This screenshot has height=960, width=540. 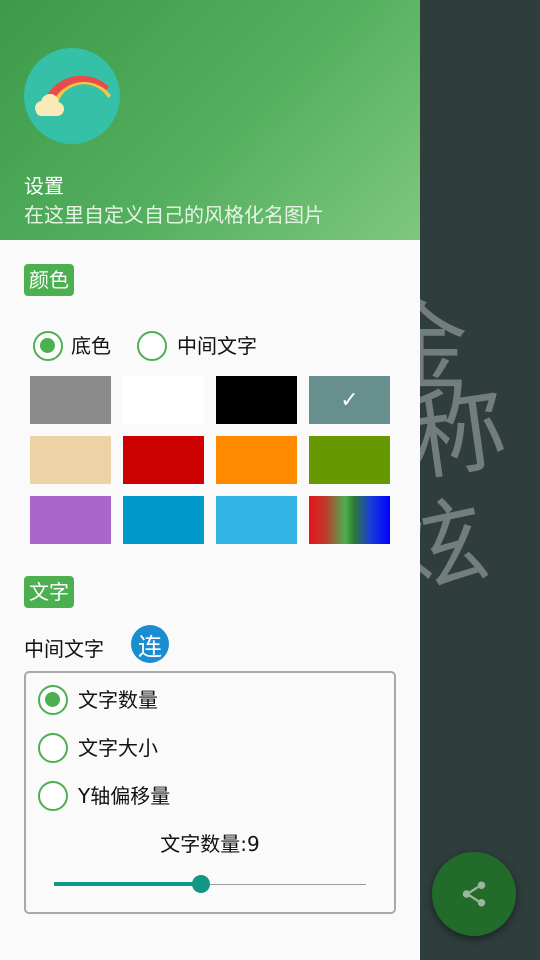 I want to click on share-button, so click(x=474, y=894).